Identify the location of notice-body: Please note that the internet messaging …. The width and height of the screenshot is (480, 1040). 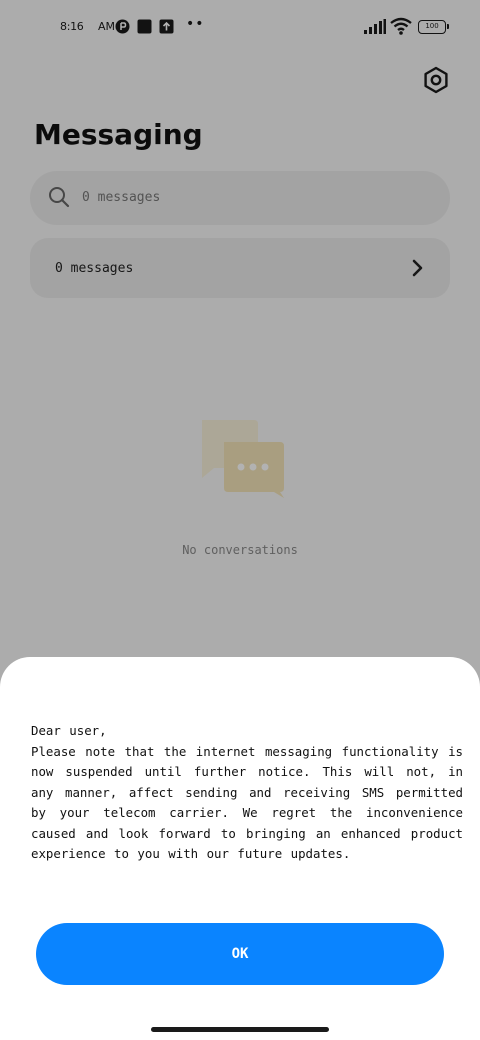
(247, 802).